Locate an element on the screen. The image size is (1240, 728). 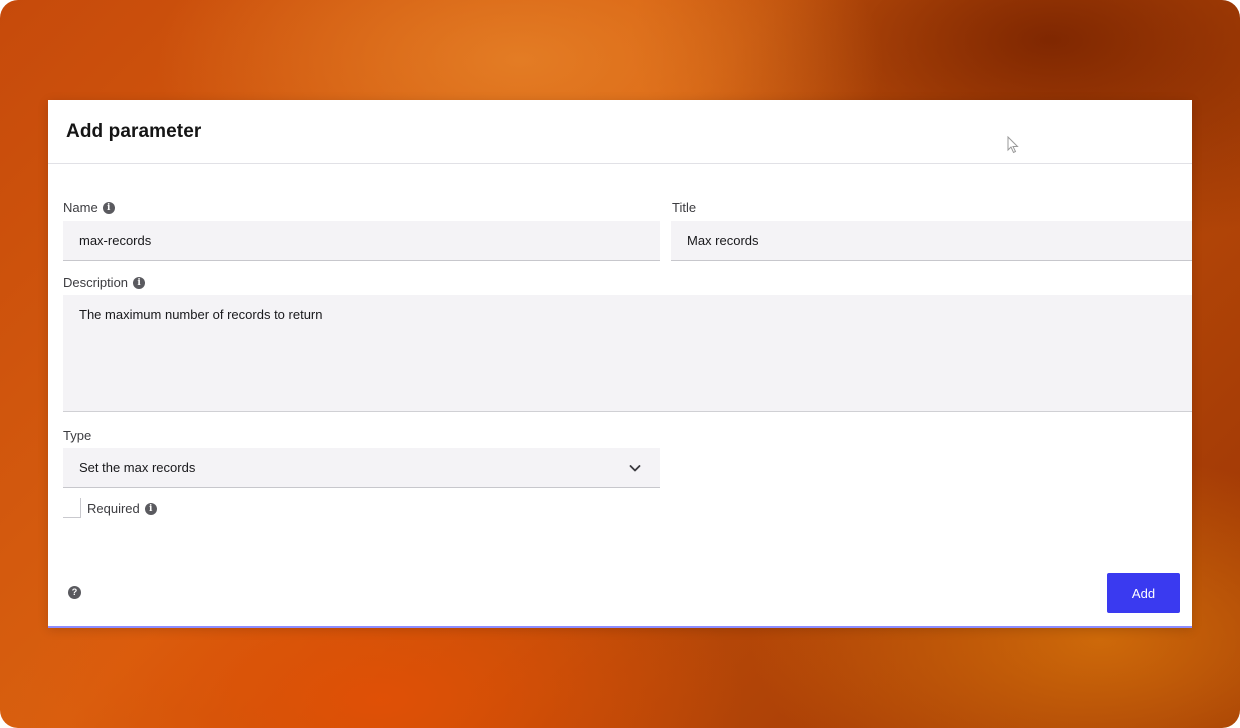
name-label-text: Name is located at coordinates (80, 207).